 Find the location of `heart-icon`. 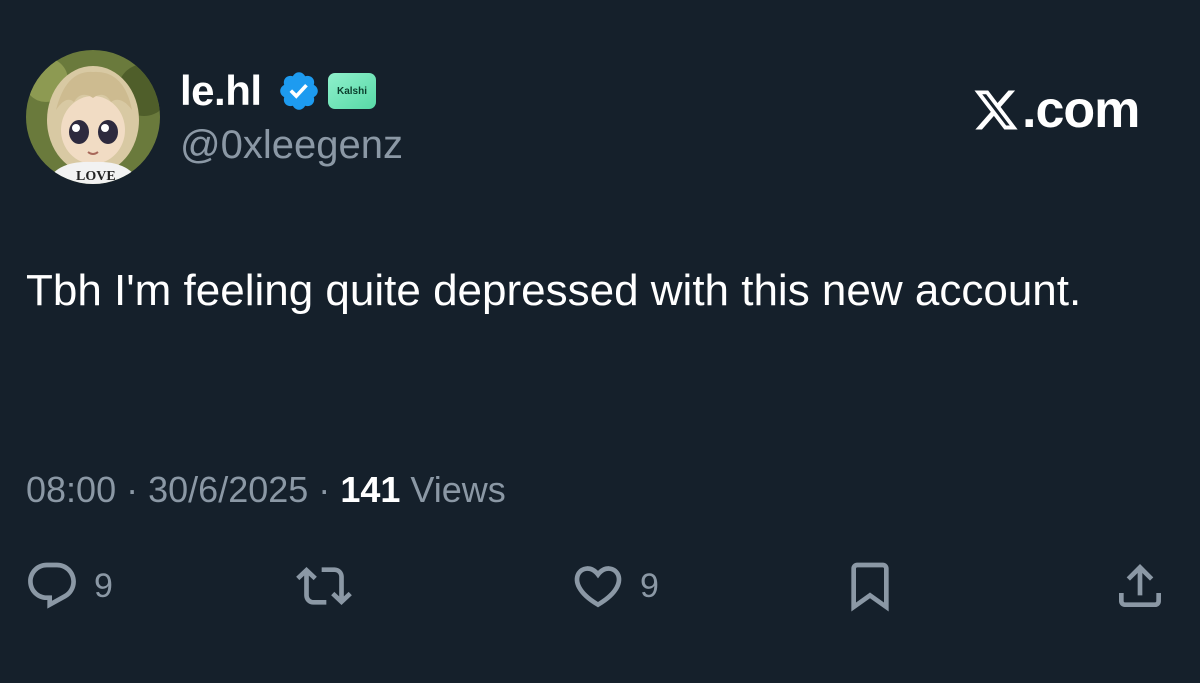

heart-icon is located at coordinates (598, 587).